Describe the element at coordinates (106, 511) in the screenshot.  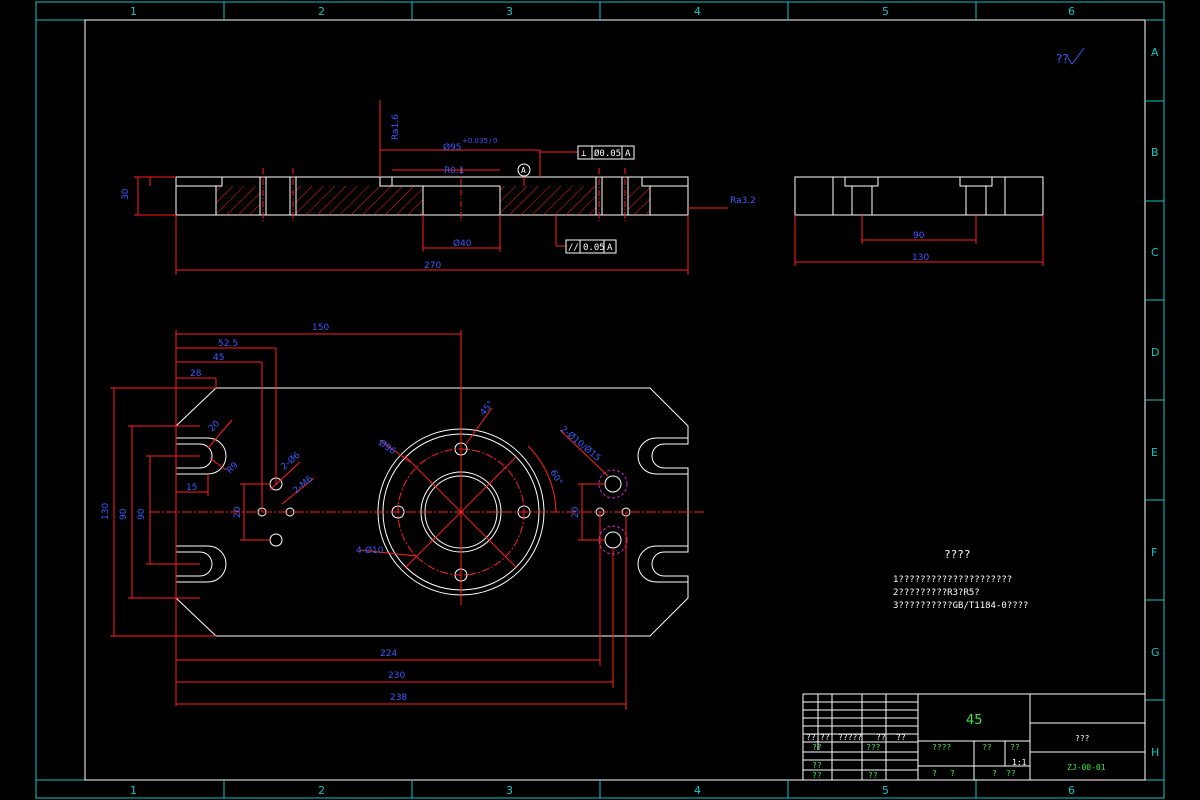
I see `dim-130: 130` at that location.